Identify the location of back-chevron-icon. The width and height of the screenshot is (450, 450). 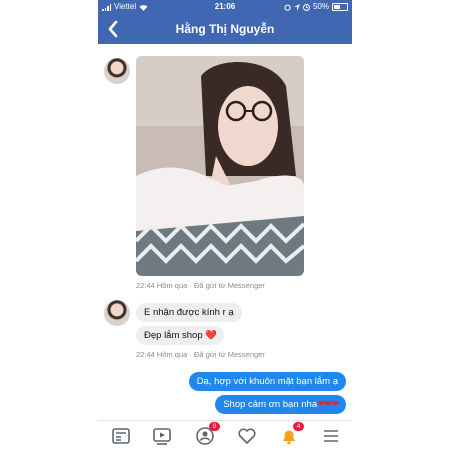
(115, 29).